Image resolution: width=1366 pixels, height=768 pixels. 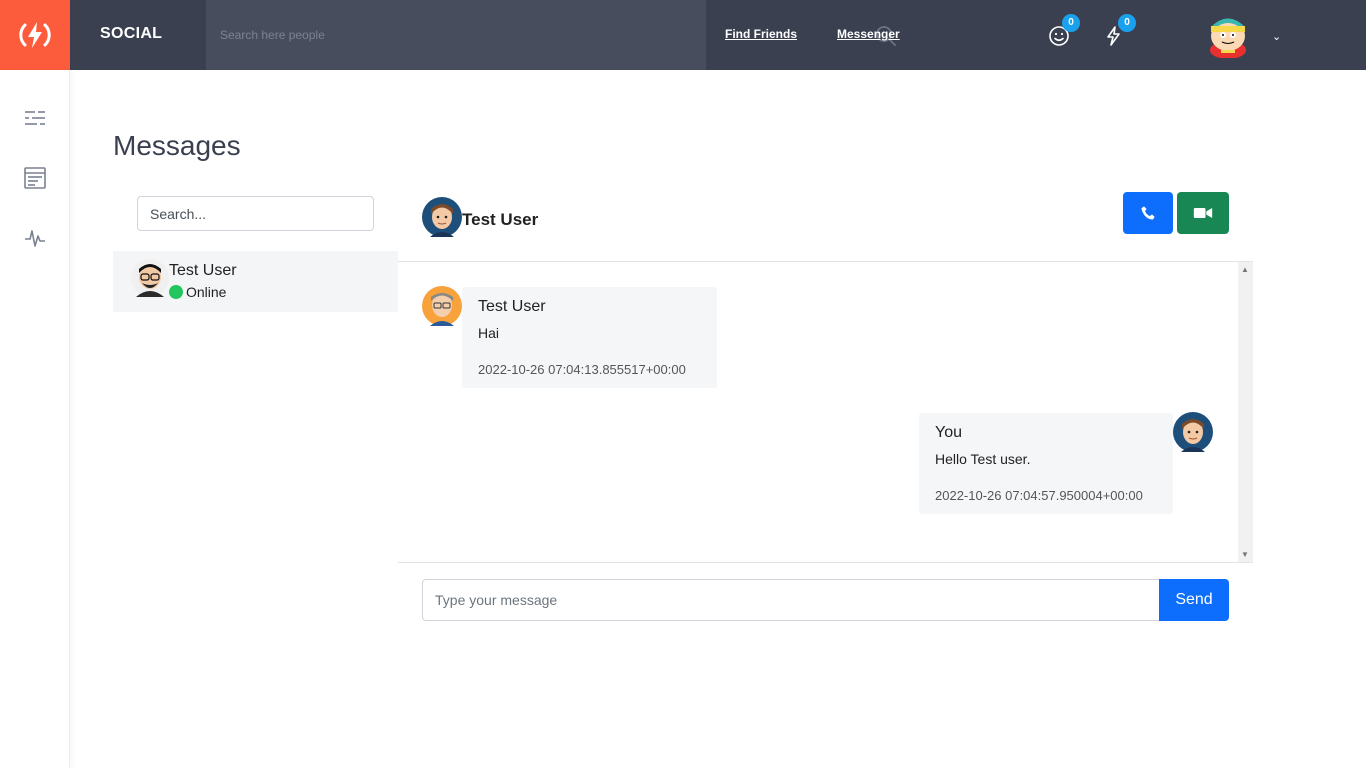 I want to click on news-feed-icon, so click(x=35, y=178).